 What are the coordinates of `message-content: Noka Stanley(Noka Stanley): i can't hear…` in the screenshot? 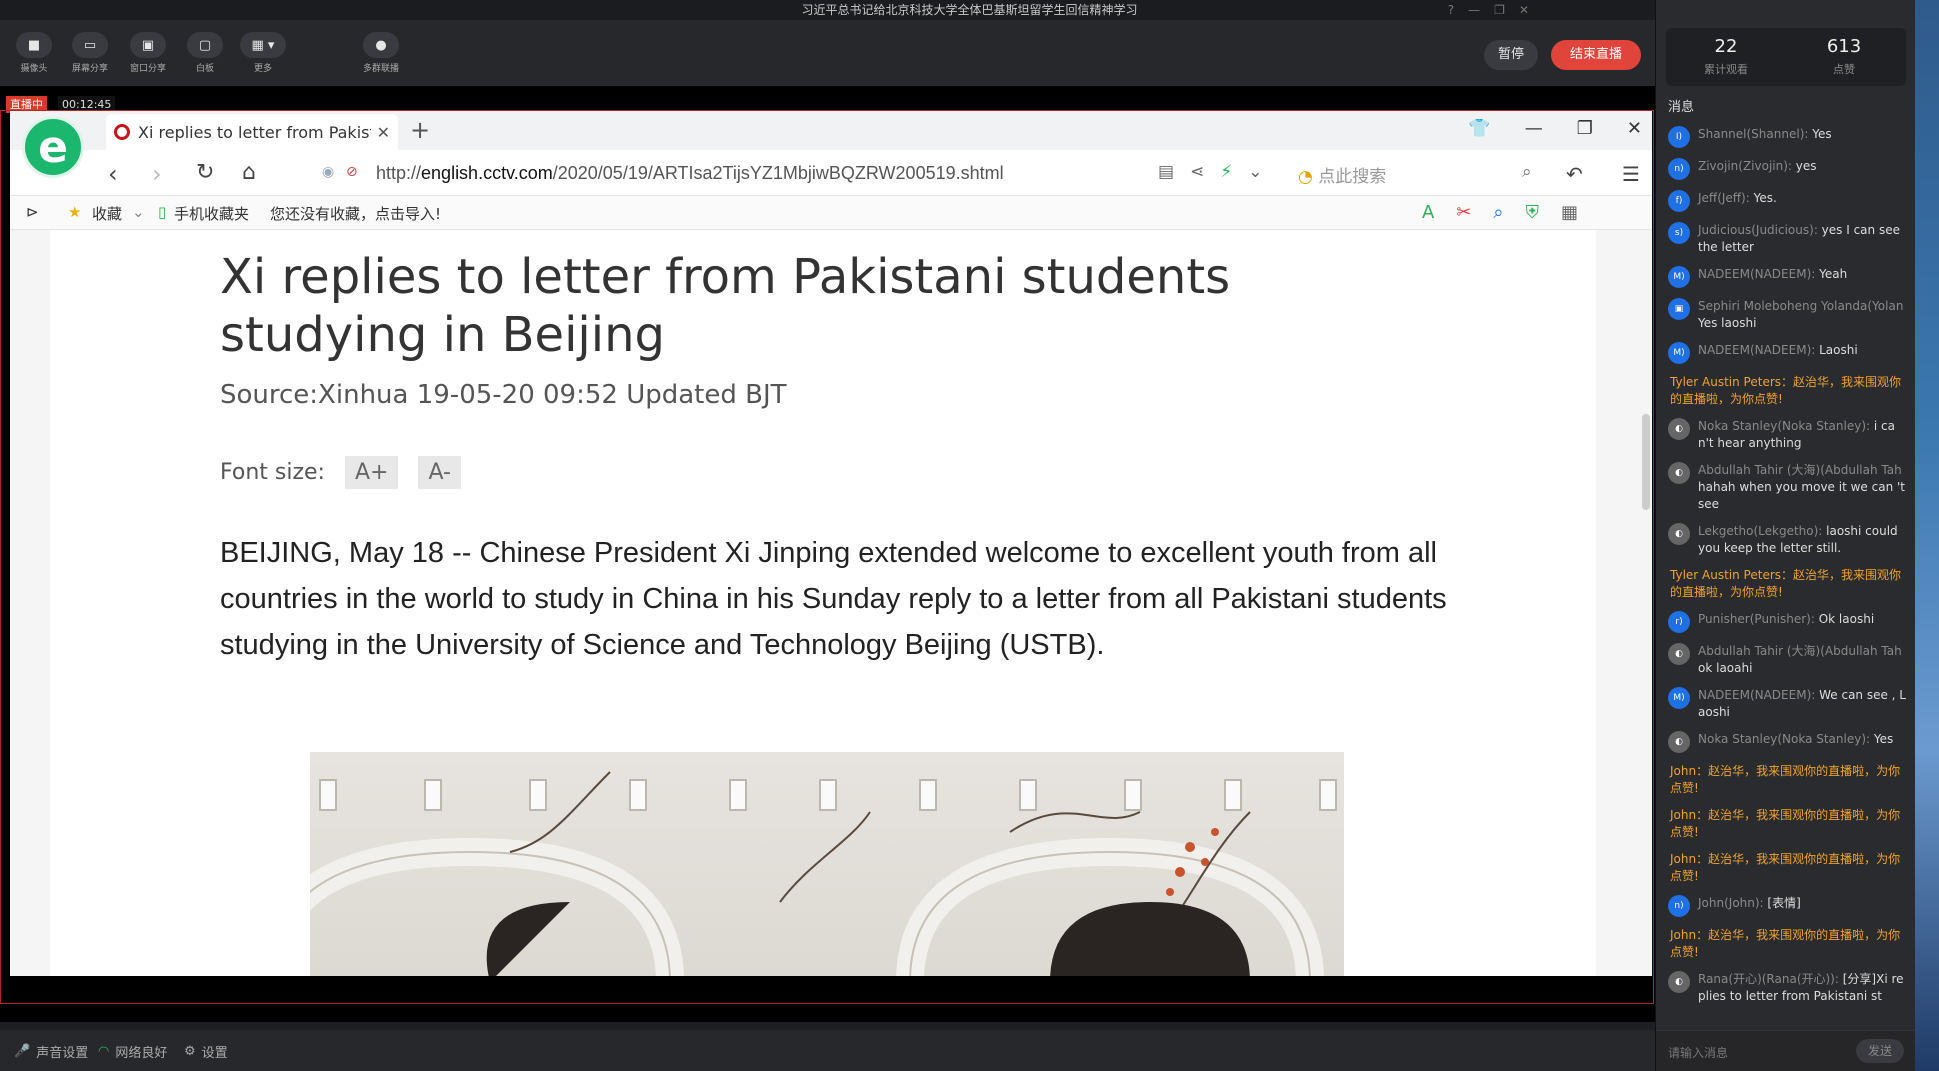 It's located at (1803, 435).